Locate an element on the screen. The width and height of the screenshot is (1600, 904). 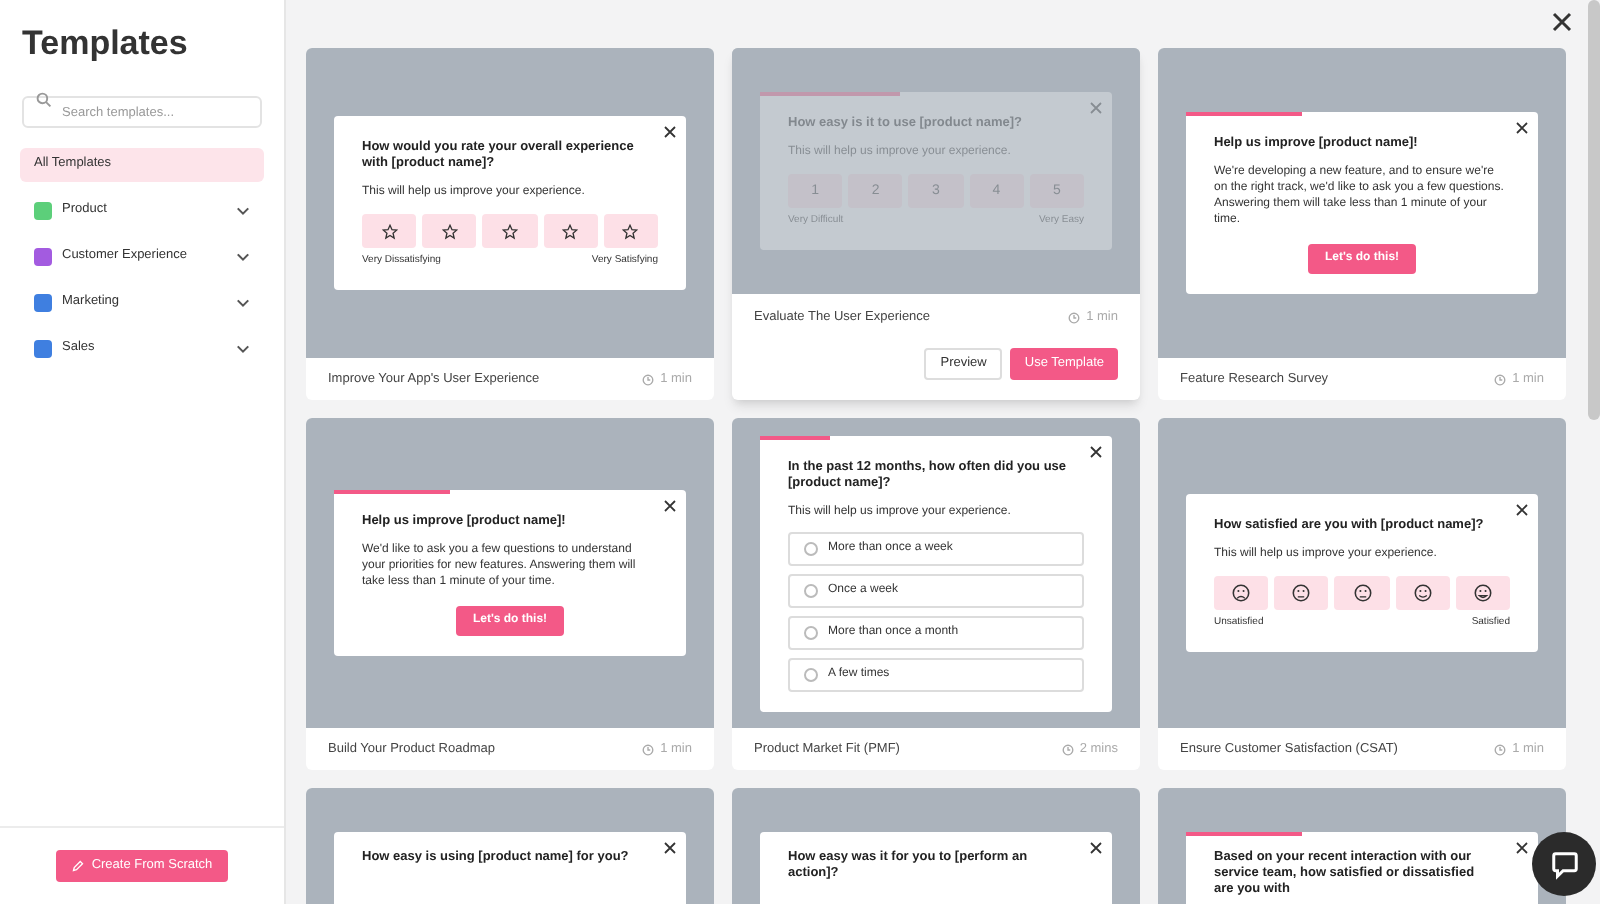
sidebar-title: Templates is located at coordinates (105, 44).